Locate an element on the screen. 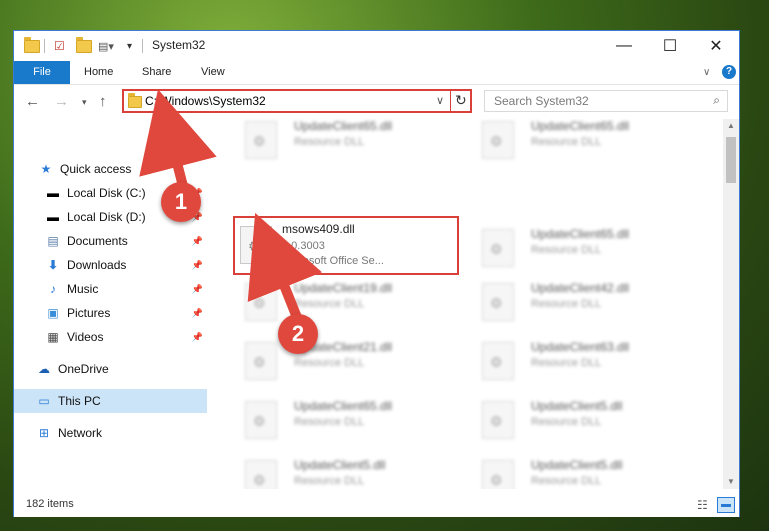 The height and width of the screenshot is (531, 769). cloud-icon: ☁ is located at coordinates (44, 369).